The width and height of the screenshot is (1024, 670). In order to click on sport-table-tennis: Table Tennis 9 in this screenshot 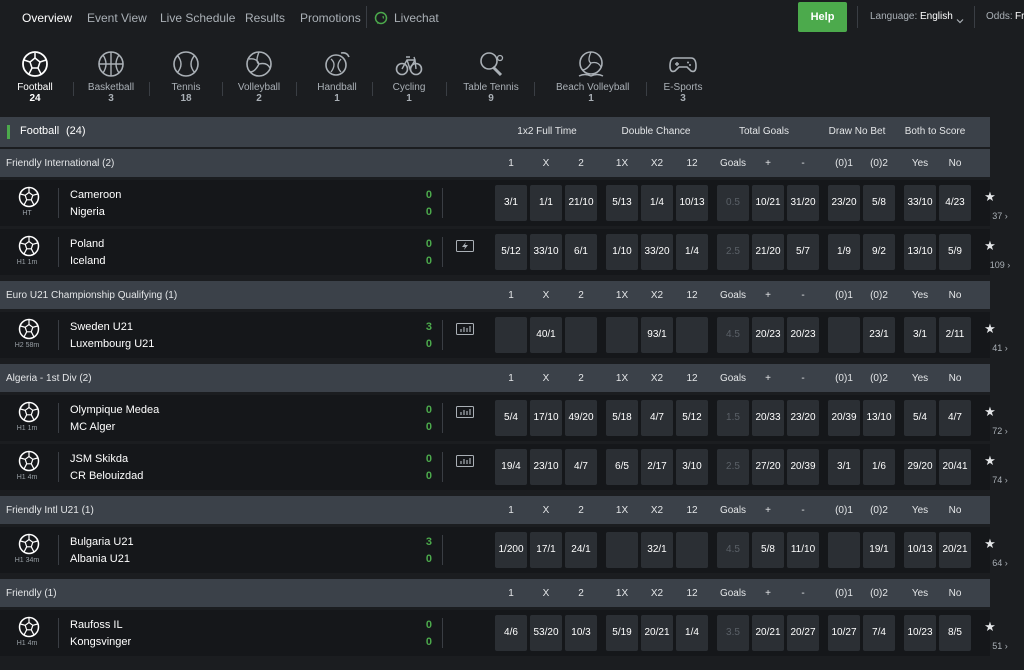, I will do `click(491, 77)`.